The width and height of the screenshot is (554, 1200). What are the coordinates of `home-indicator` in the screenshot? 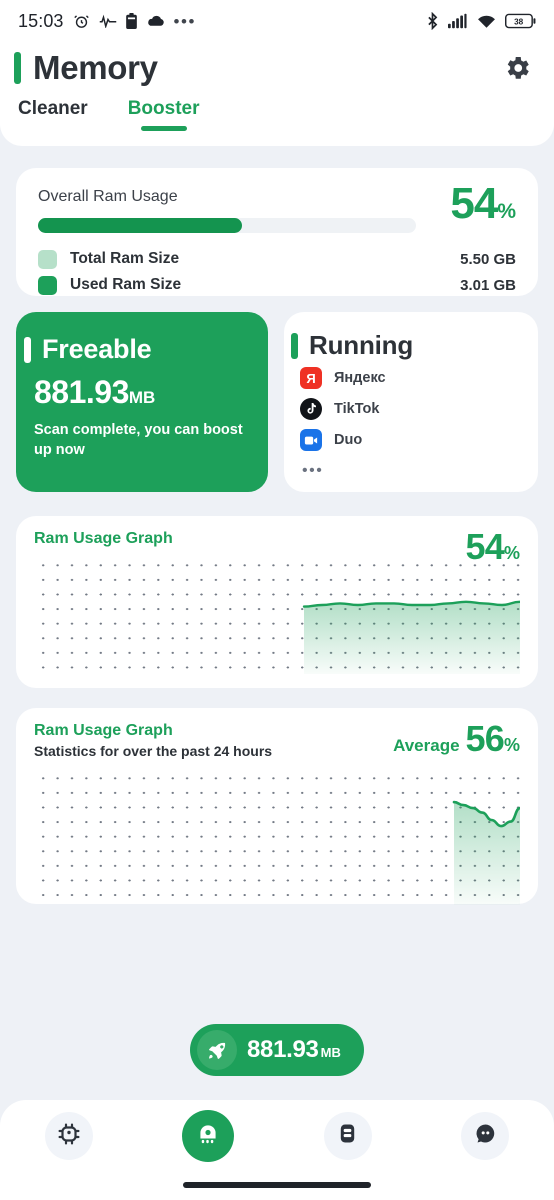 It's located at (277, 1185).